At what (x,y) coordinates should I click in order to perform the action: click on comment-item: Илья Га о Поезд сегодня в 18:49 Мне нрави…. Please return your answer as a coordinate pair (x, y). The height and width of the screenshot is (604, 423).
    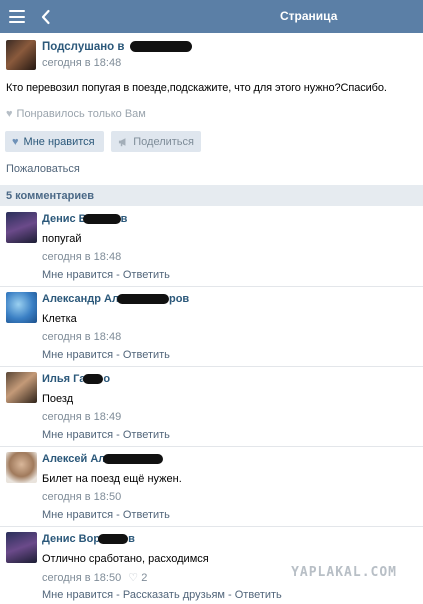
    Looking at the image, I should click on (211, 407).